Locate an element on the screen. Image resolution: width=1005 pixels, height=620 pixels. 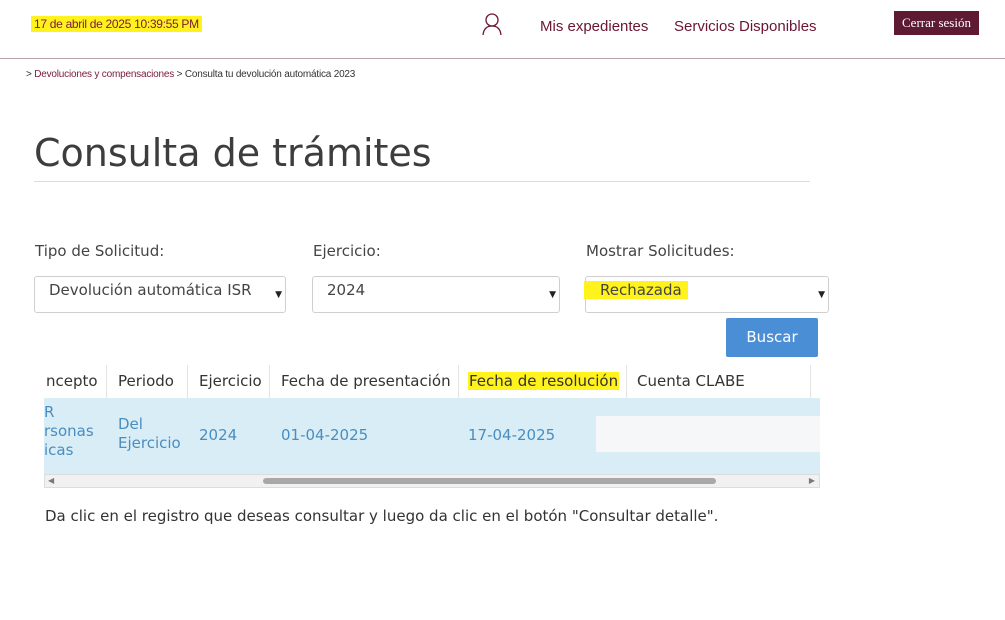
column-header-ejercicio: Ejercicio is located at coordinates (229, 381).